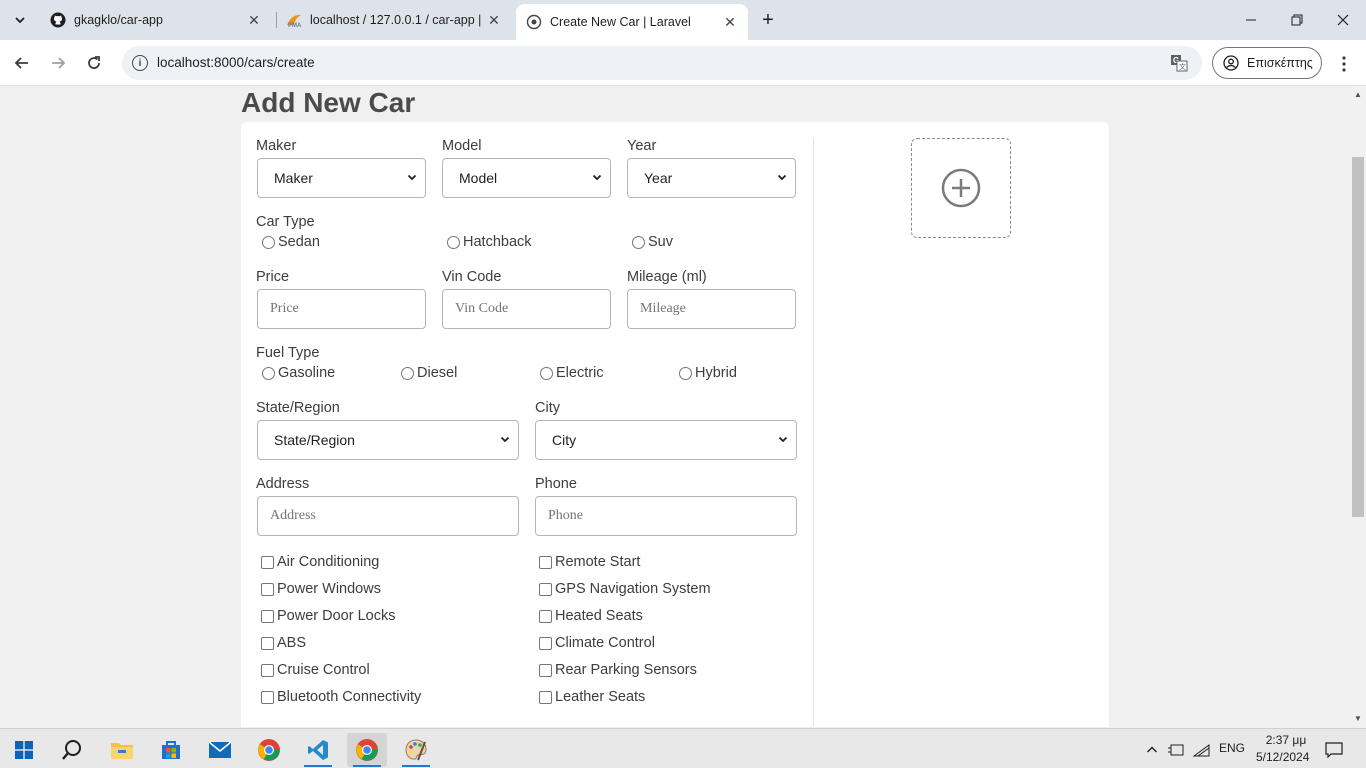 The height and width of the screenshot is (768, 1366). Describe the element at coordinates (618, 670) in the screenshot. I see `feature-rear-parking-sensors: Rear Parking Sensors` at that location.